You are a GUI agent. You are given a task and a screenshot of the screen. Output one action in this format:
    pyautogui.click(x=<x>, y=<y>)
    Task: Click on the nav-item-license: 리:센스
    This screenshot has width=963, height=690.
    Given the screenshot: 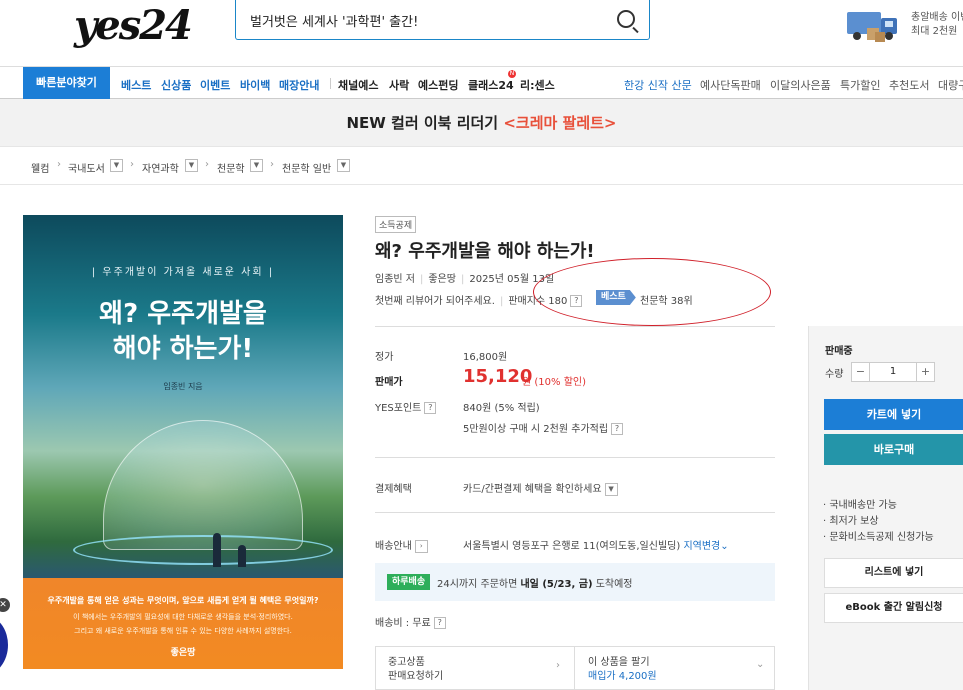 What is the action you would take?
    pyautogui.click(x=537, y=85)
    